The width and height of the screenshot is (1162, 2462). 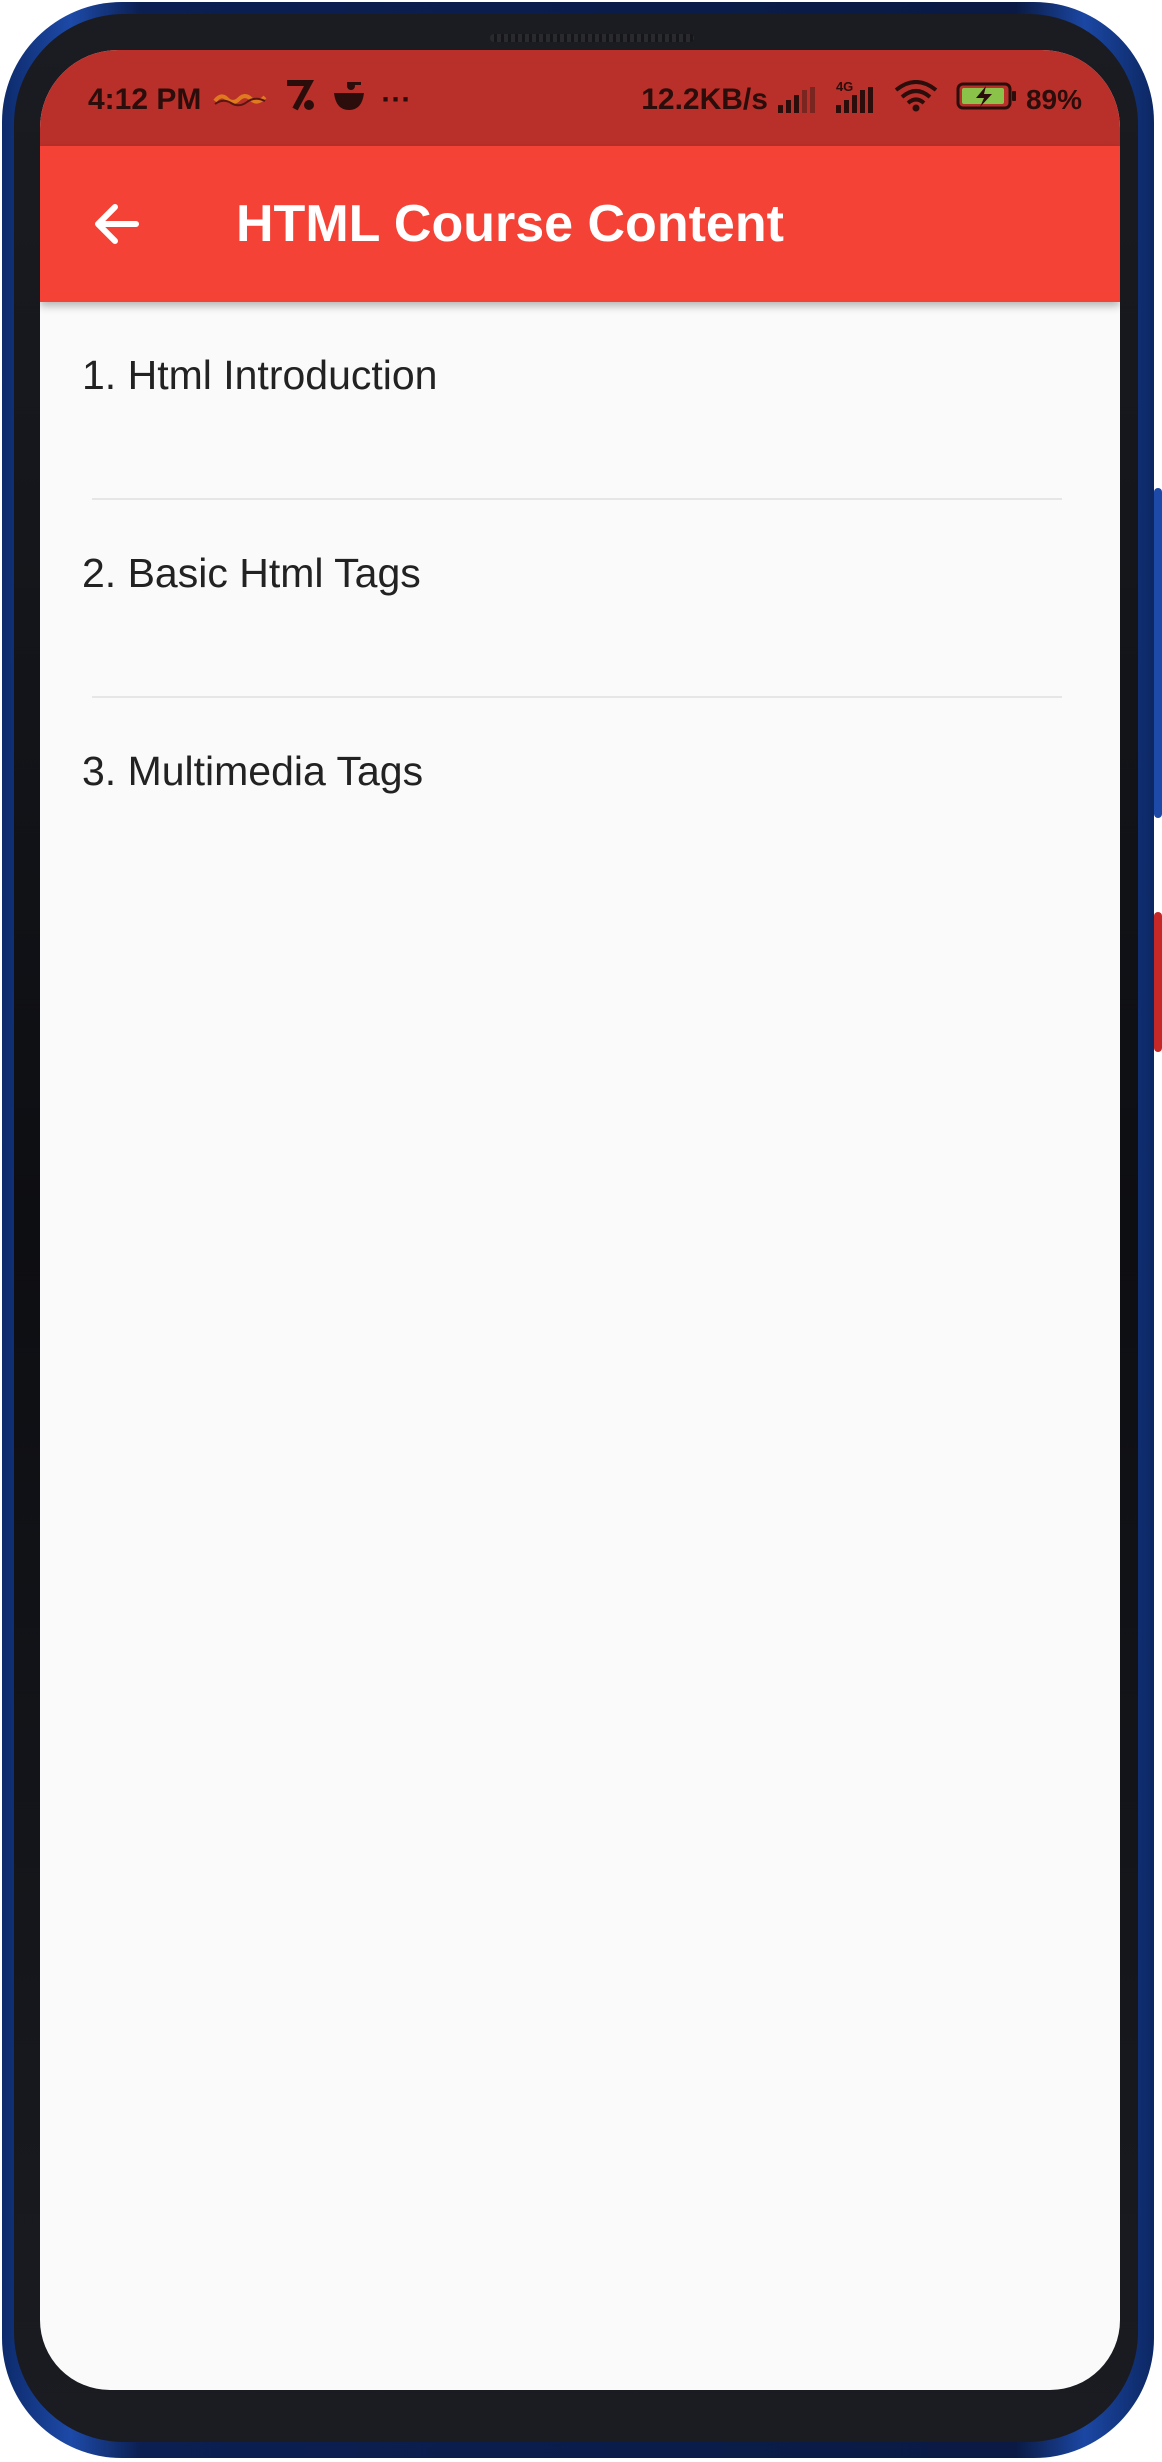 I want to click on notification-flag-icon, so click(x=241, y=100).